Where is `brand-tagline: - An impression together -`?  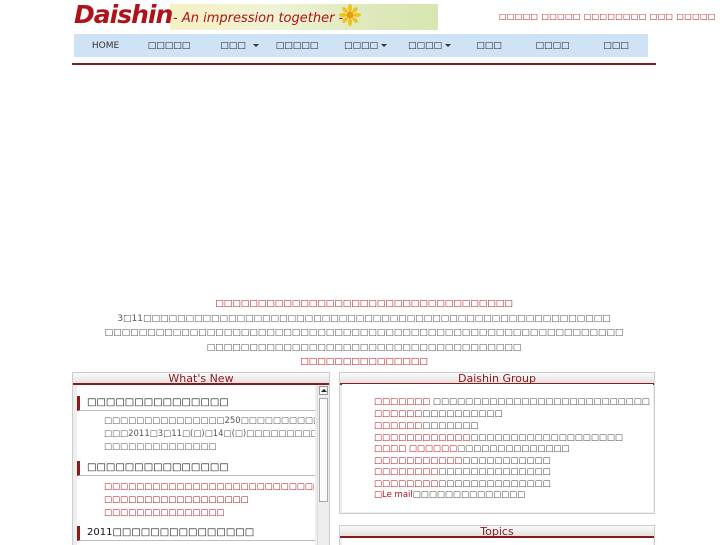
brand-tagline: - An impression together - is located at coordinates (258, 18).